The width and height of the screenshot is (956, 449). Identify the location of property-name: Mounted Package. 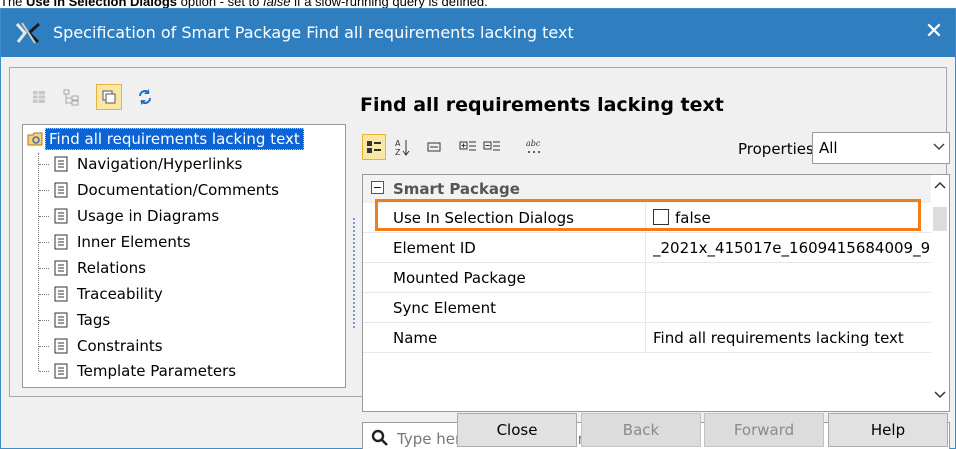
(459, 278).